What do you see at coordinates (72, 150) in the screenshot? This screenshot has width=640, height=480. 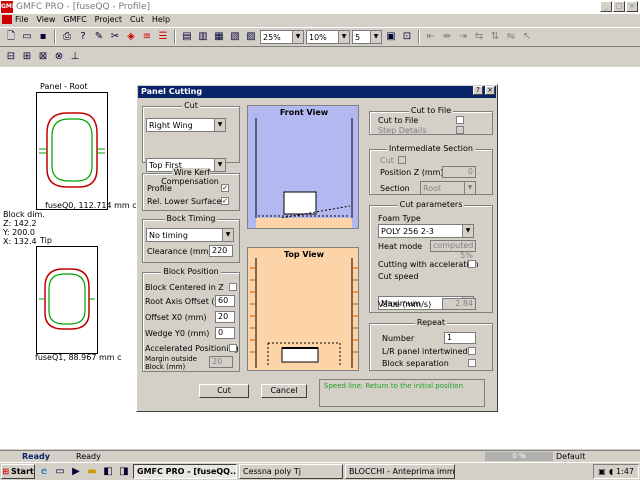 I see `root-profile-drawing` at bounding box center [72, 150].